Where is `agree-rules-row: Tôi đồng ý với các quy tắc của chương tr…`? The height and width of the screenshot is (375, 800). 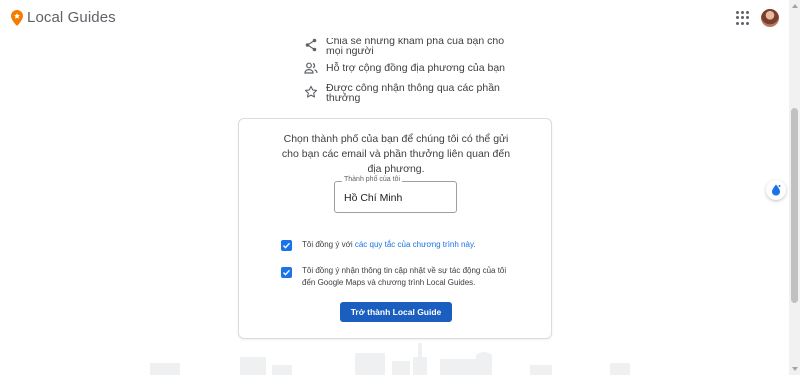 agree-rules-row: Tôi đồng ý với các quy tắc của chương tr… is located at coordinates (378, 245).